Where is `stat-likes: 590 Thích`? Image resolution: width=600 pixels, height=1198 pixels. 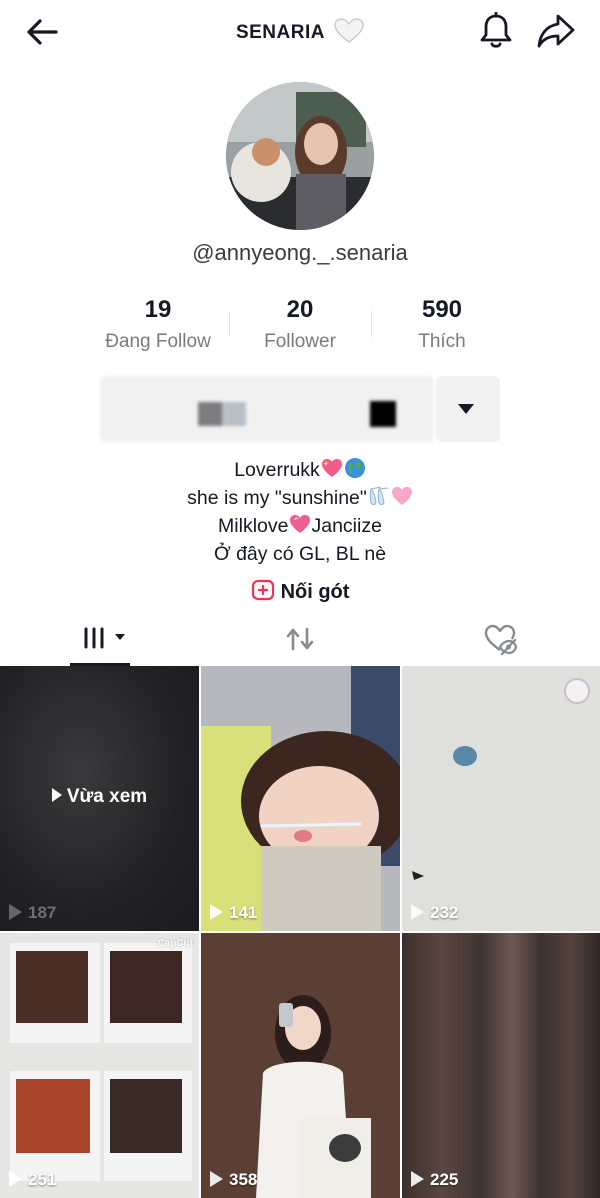
stat-likes: 590 Thích is located at coordinates (442, 323).